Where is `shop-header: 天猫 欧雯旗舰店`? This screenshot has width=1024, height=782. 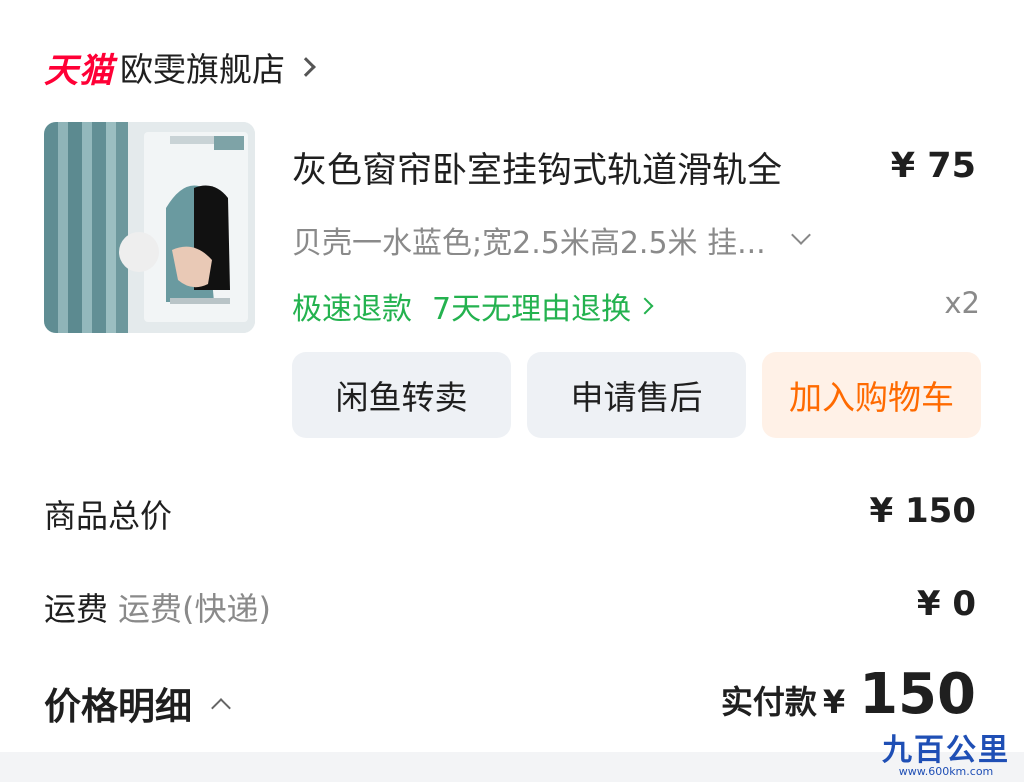
shop-header: 天猫 欧雯旗舰店 is located at coordinates (180, 67).